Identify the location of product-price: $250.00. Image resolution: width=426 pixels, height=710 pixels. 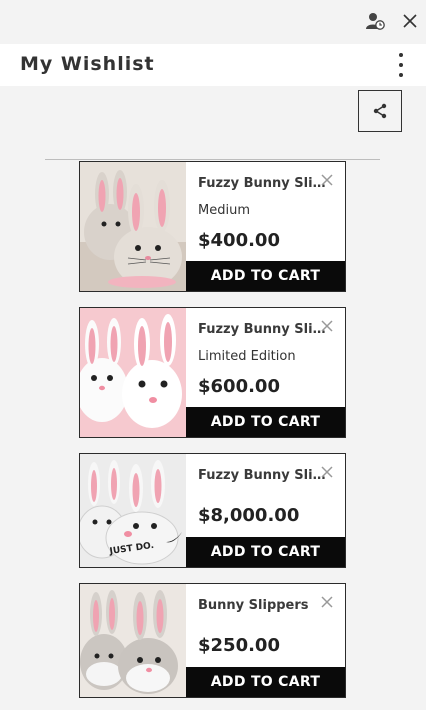
(239, 645).